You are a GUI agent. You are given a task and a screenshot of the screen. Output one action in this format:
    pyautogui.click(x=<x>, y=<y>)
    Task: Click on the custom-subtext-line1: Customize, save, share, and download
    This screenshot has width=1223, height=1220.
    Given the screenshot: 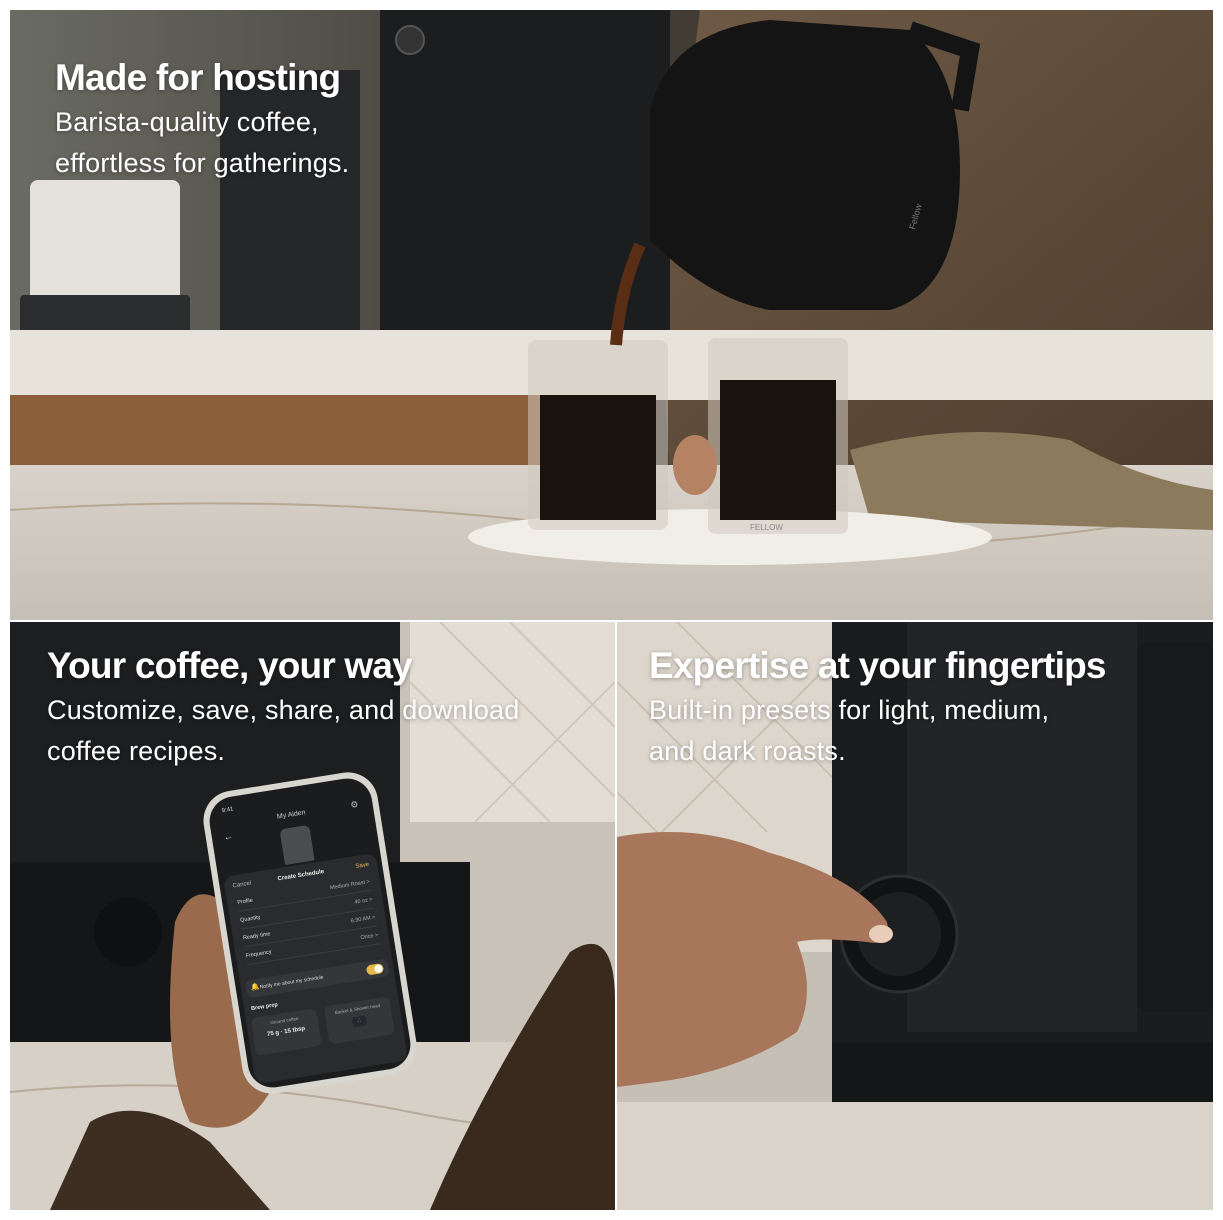 What is the action you would take?
    pyautogui.click(x=283, y=710)
    